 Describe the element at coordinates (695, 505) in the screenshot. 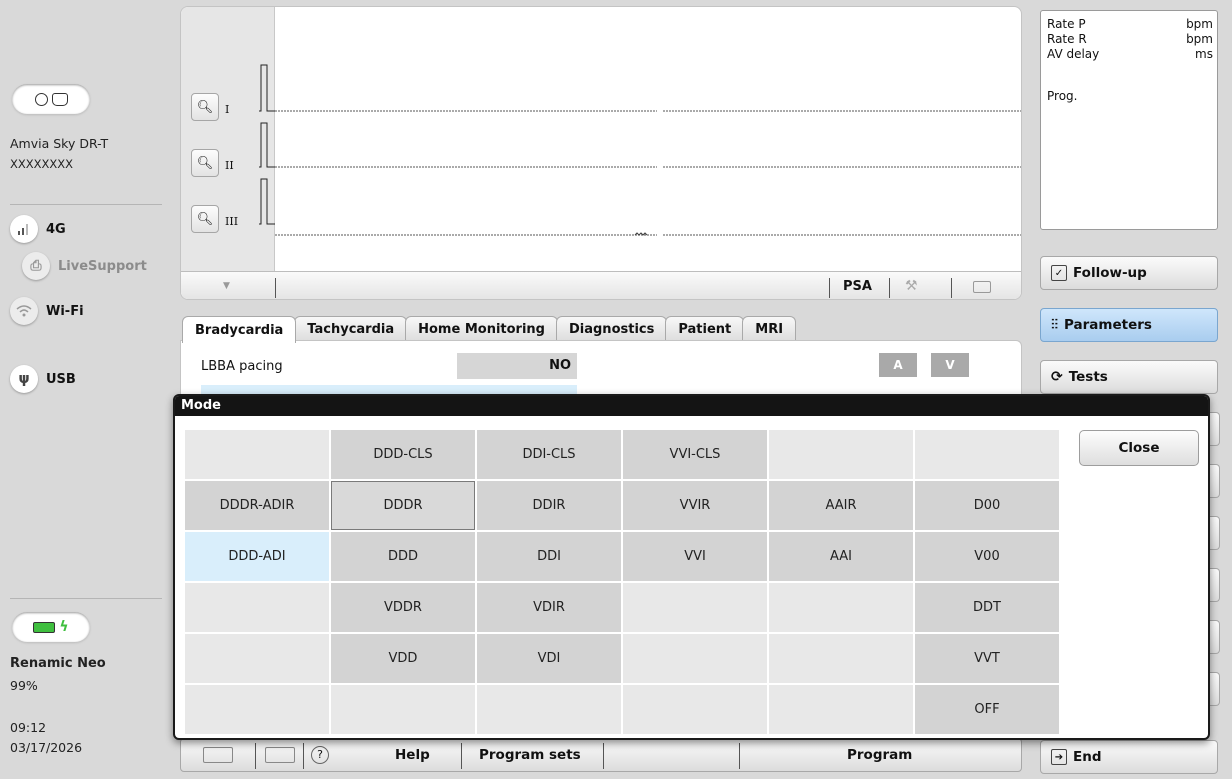

I see `mode-option-vvir: VVIR` at that location.